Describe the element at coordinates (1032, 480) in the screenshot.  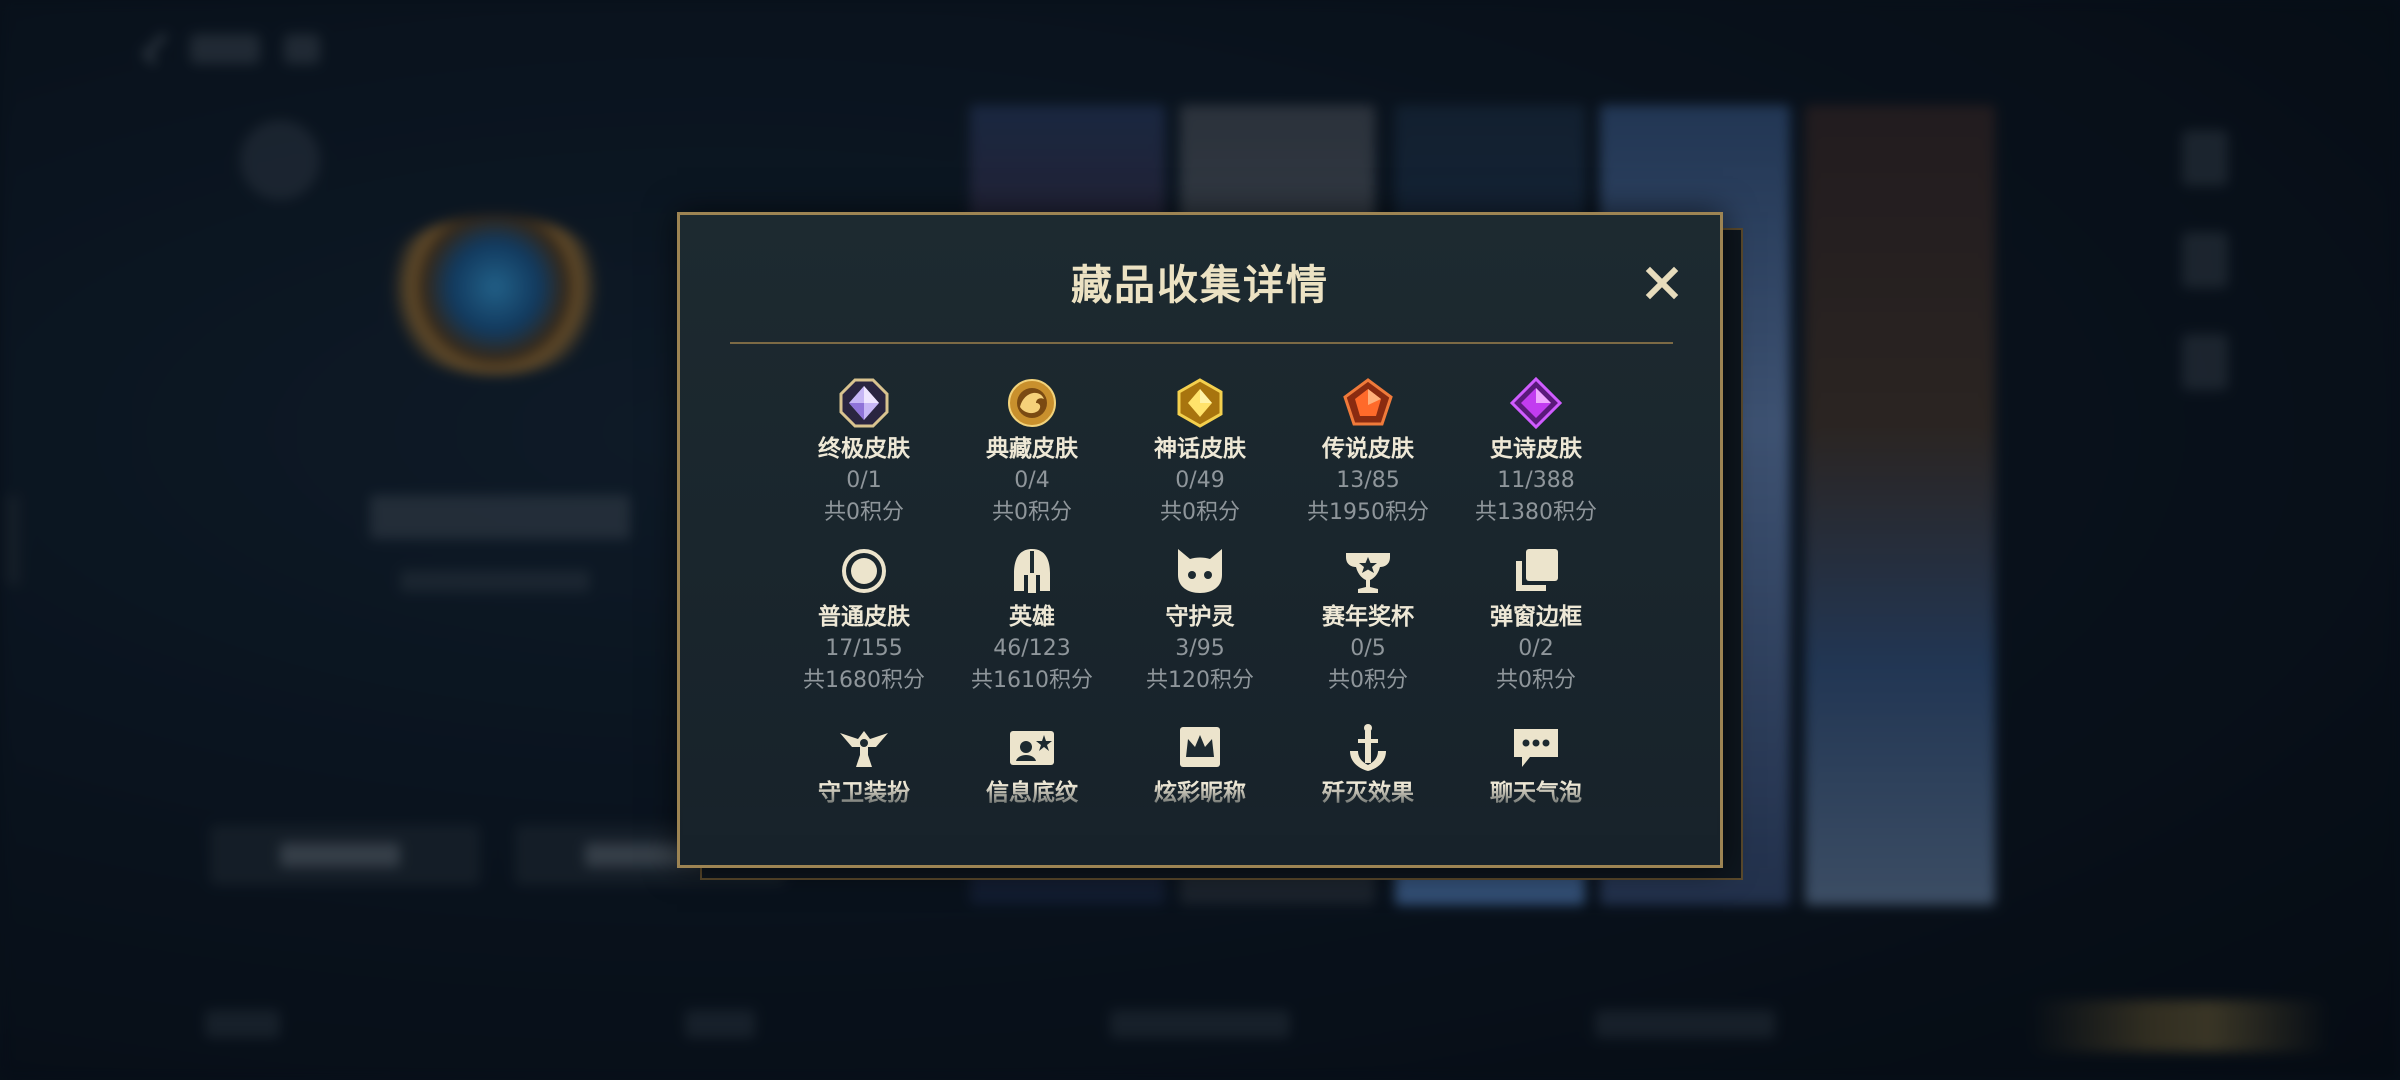
I see `category-count: 0/4` at that location.